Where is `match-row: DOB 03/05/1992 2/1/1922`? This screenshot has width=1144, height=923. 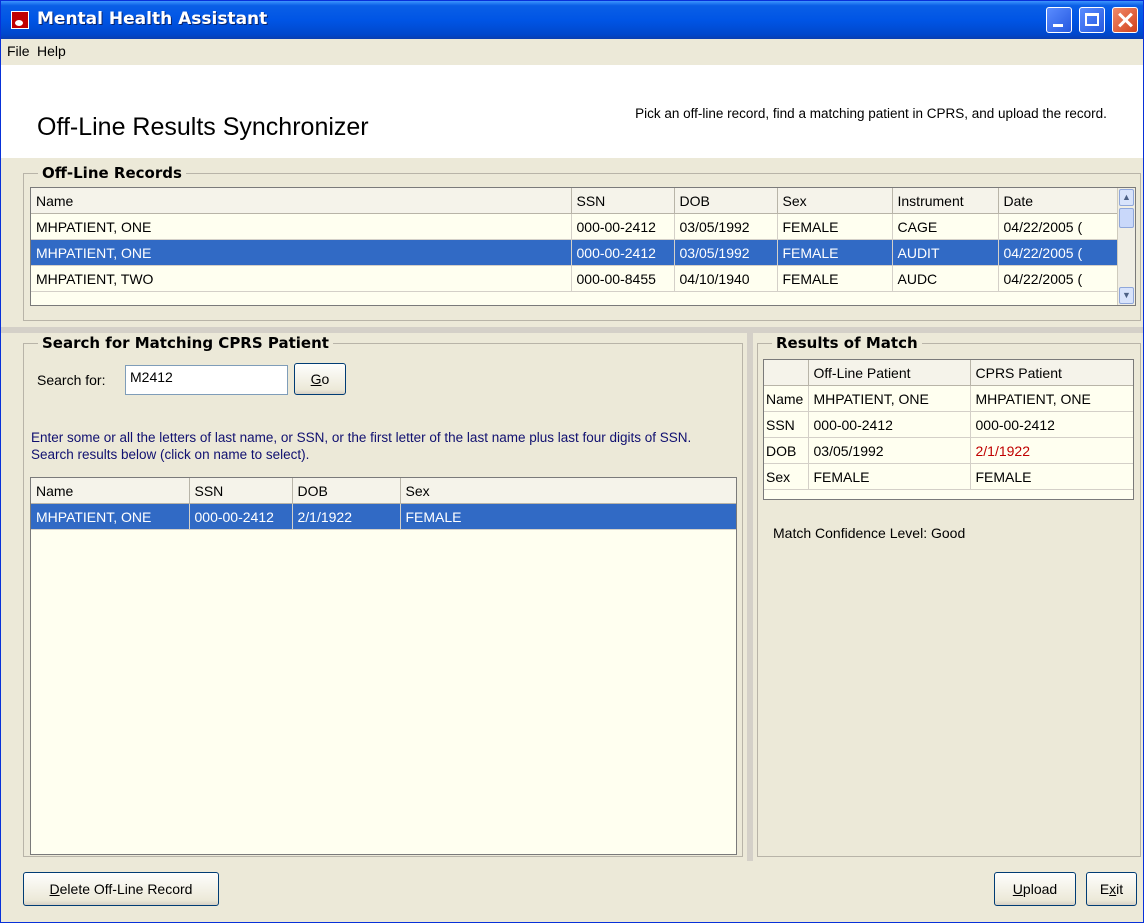 match-row: DOB 03/05/1992 2/1/1922 is located at coordinates (948, 450).